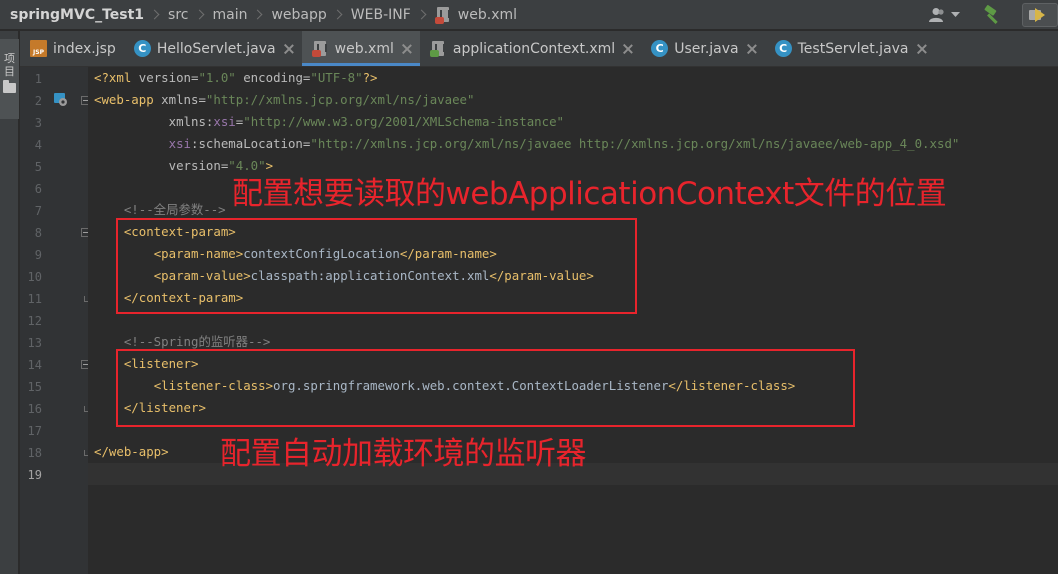  Describe the element at coordinates (34, 387) in the screenshot. I see `line-number: 15` at that location.